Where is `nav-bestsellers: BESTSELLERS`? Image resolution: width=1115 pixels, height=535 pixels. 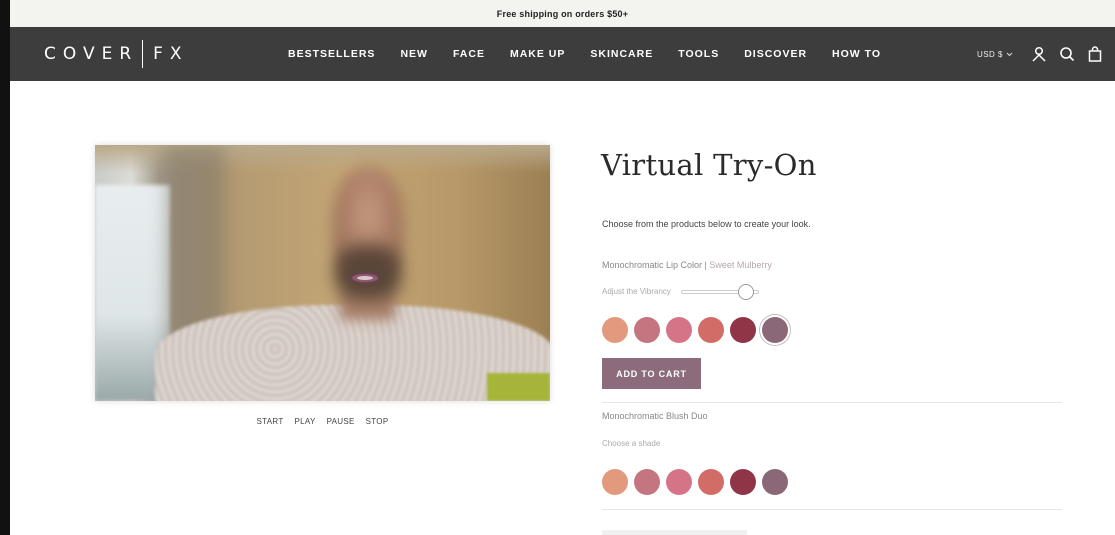 nav-bestsellers: BESTSELLERS is located at coordinates (331, 54).